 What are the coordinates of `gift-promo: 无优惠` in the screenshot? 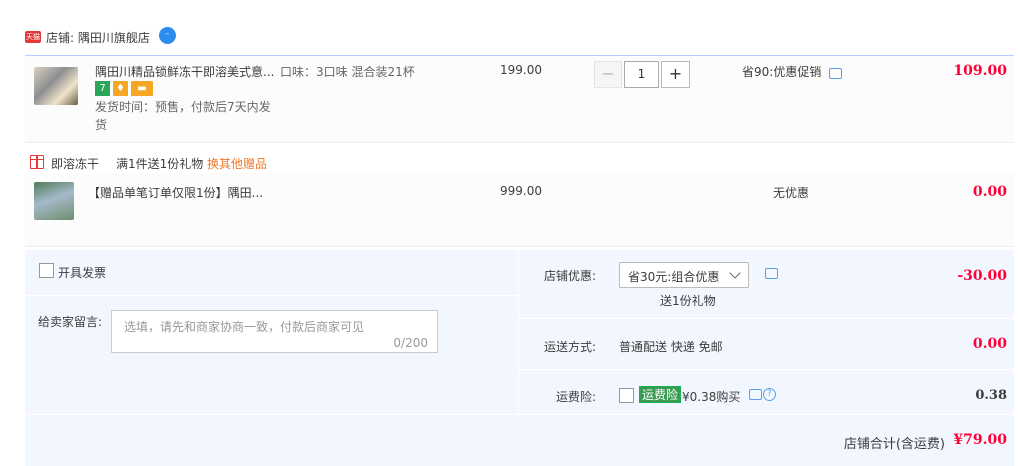 It's located at (791, 193).